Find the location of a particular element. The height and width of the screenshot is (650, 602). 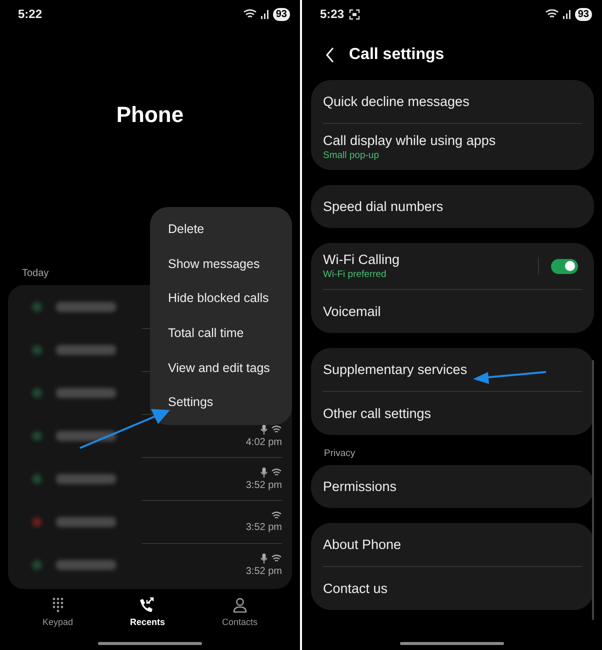

setting-label: Voicemail is located at coordinates (452, 311).